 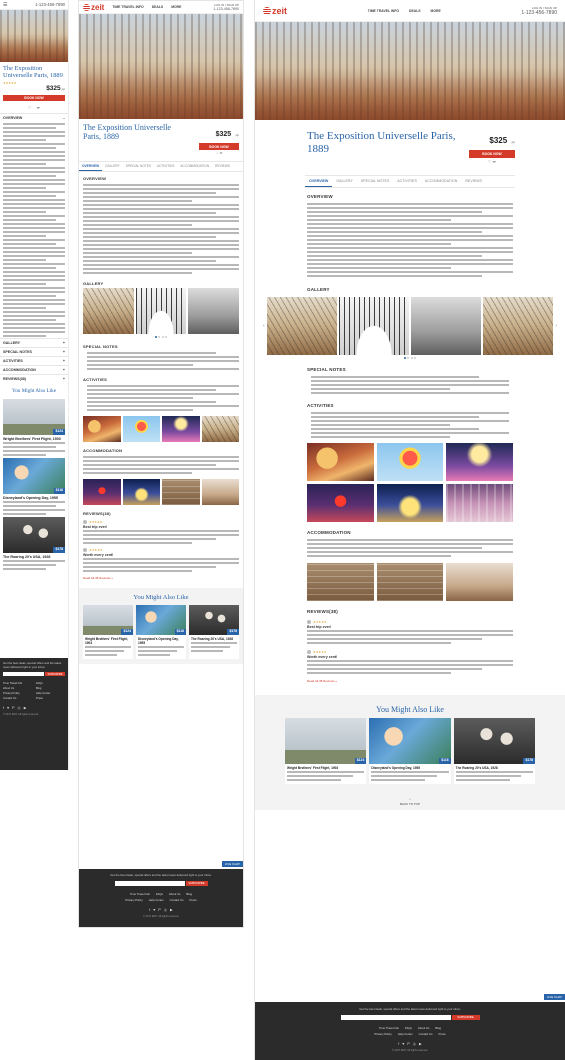 I want to click on menu-icon: ☰, so click(x=5, y=5).